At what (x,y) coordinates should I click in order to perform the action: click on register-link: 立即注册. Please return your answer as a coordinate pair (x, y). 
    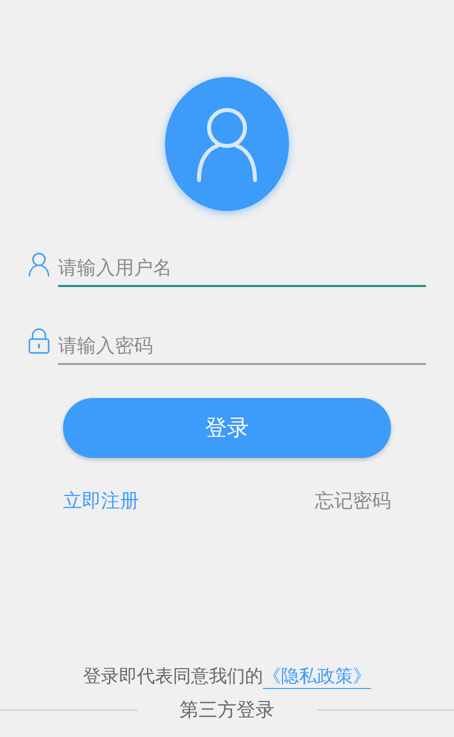
    Looking at the image, I should click on (101, 501).